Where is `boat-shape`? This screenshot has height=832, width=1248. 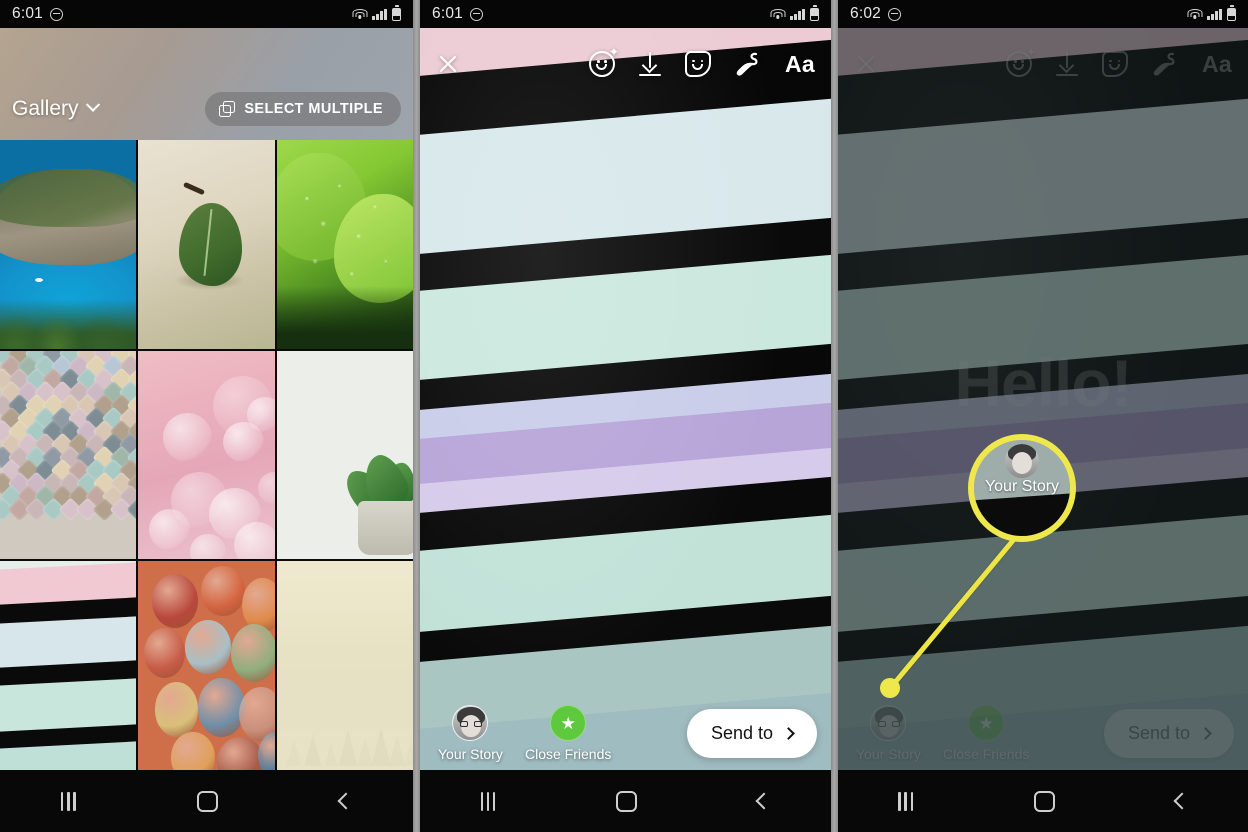 boat-shape is located at coordinates (39, 279).